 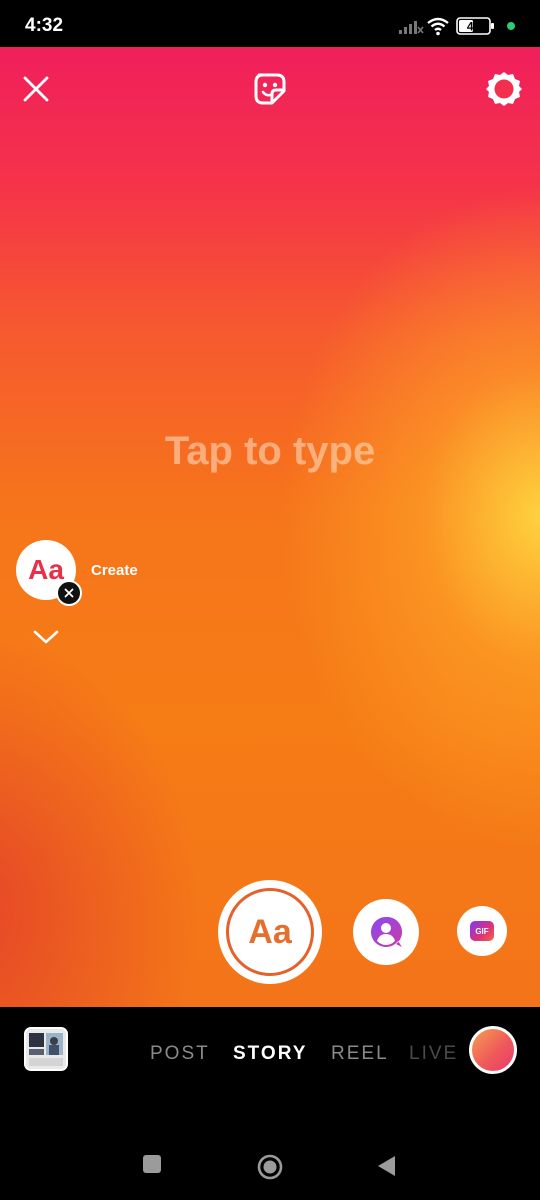 What do you see at coordinates (114, 570) in the screenshot?
I see `create-effect-label: Create` at bounding box center [114, 570].